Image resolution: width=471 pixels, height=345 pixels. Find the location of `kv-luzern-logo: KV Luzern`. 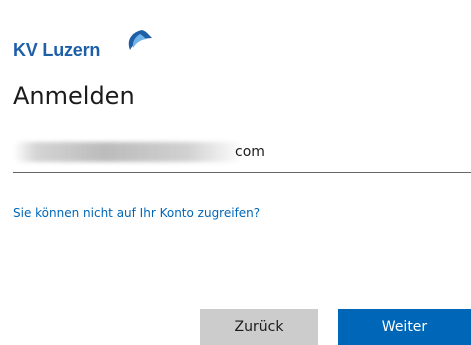

kv-luzern-logo: KV Luzern is located at coordinates (93, 46).